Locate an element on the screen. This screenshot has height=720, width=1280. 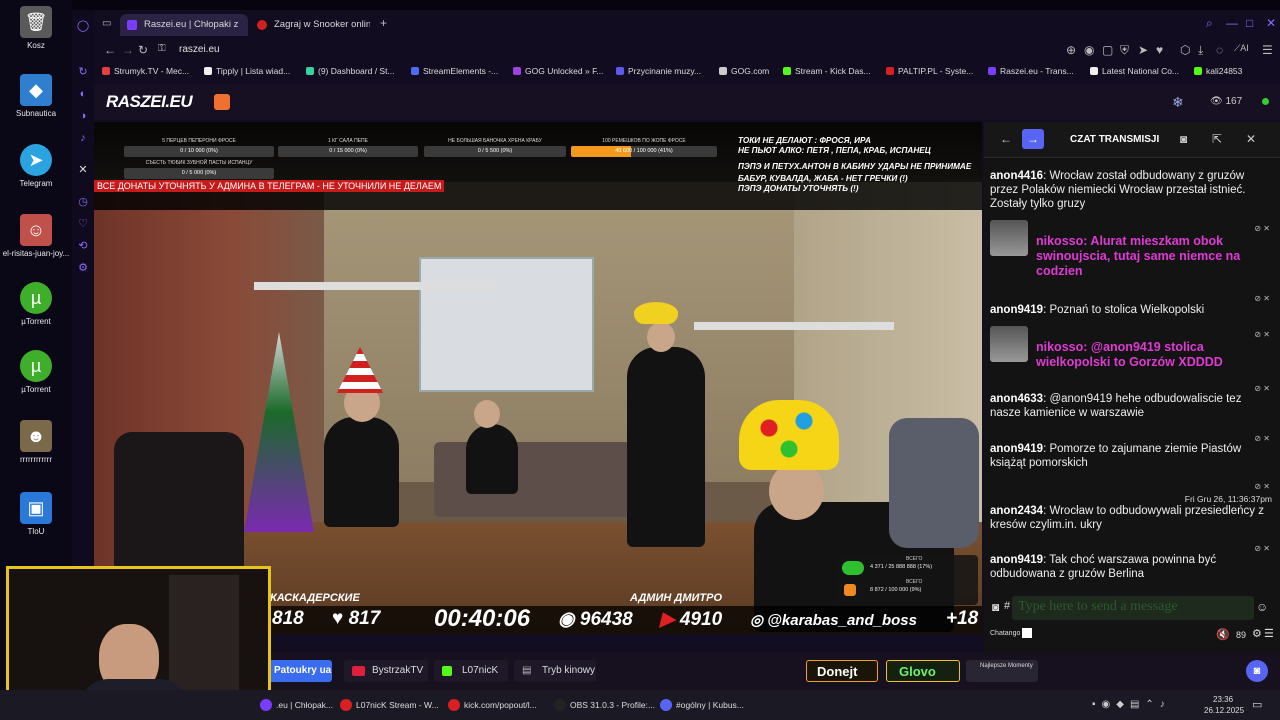
desktop-icon-tlou: ▣ TloU is located at coordinates (36, 514).